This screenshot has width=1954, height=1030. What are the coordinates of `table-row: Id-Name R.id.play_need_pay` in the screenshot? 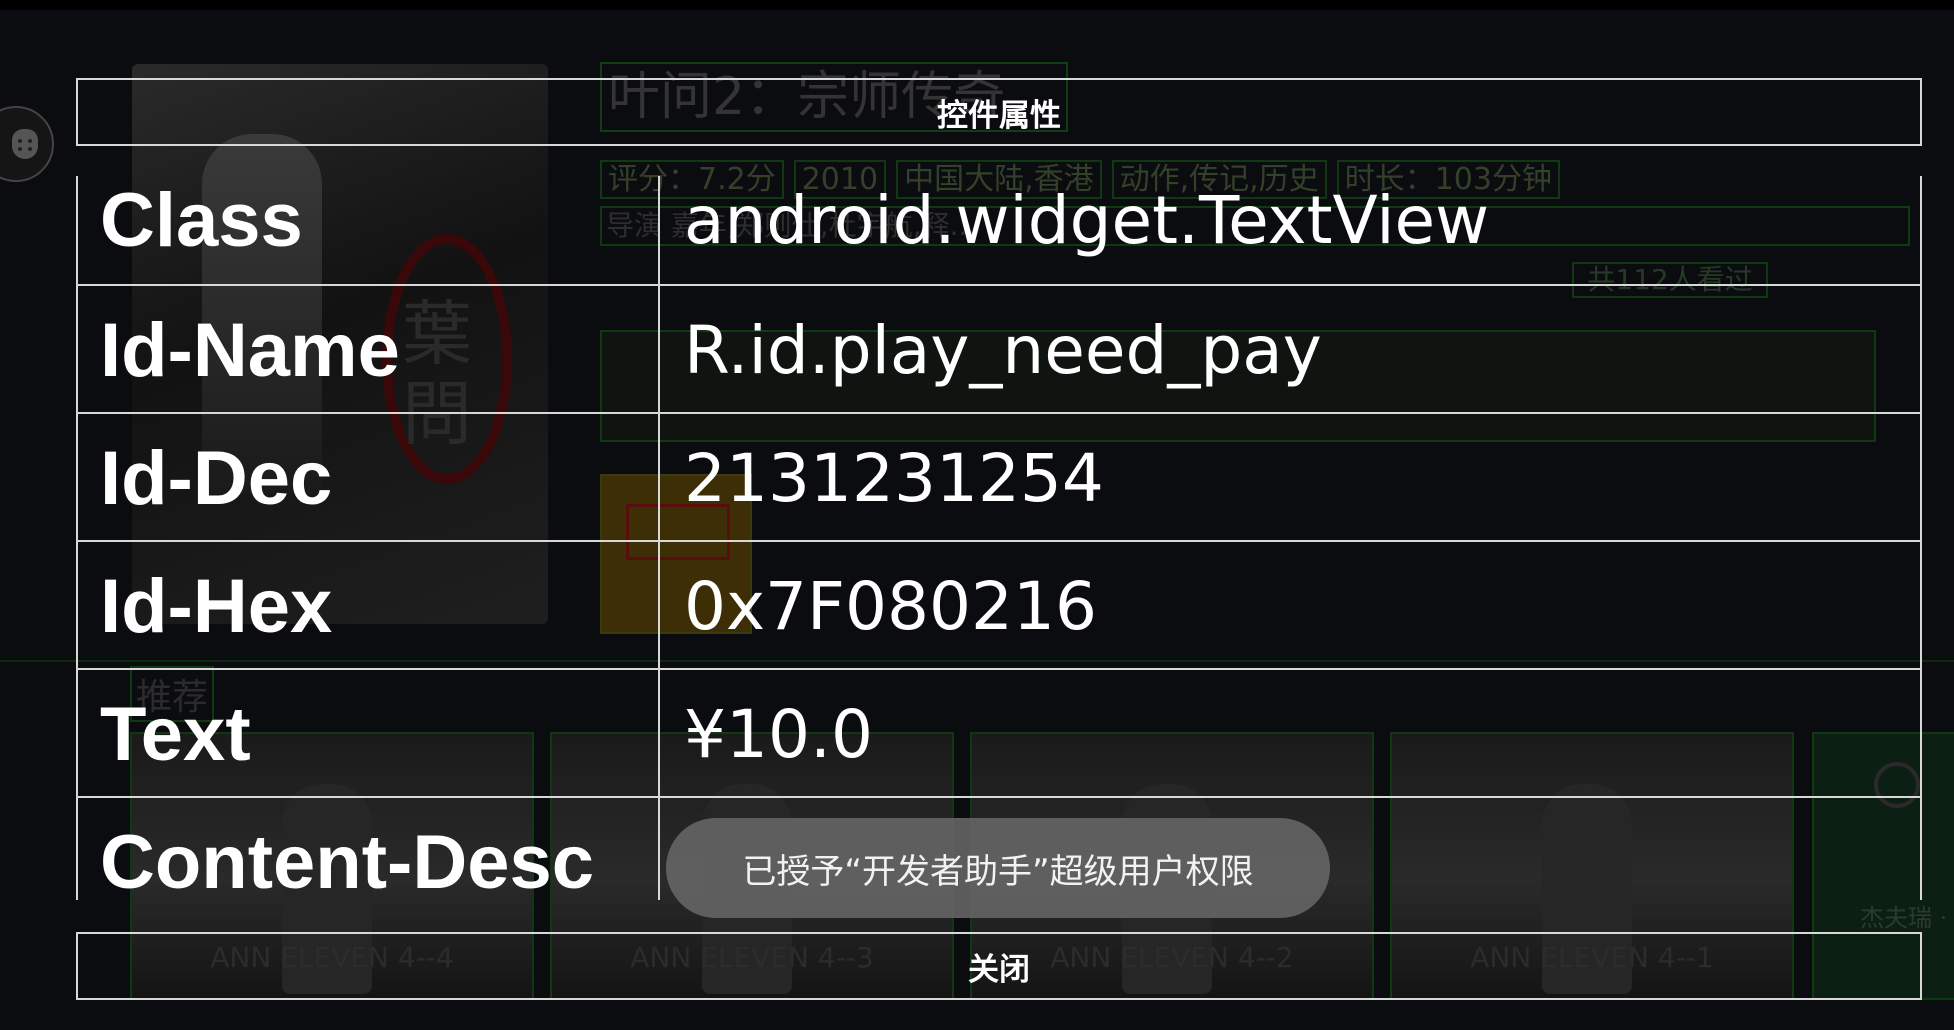 It's located at (999, 350).